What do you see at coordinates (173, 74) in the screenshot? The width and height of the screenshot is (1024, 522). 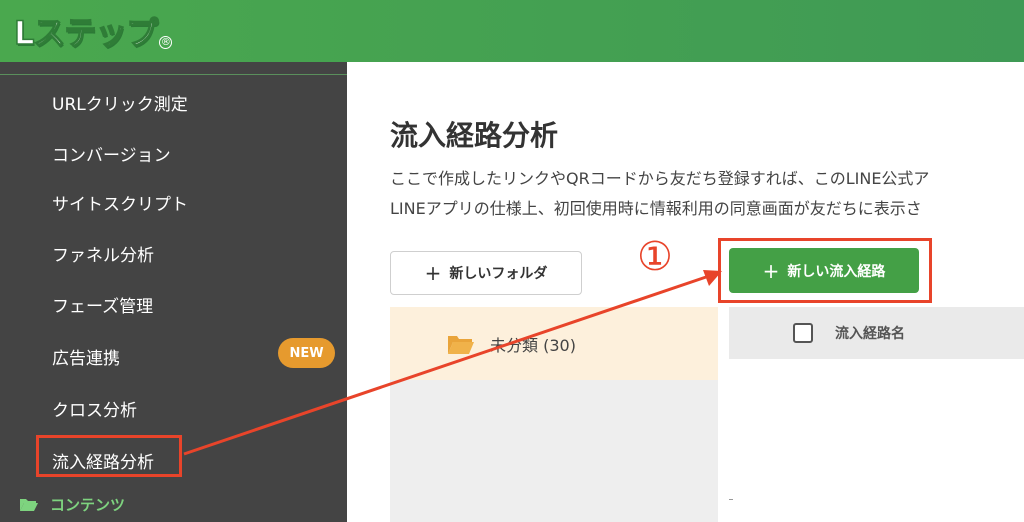 I see `sidebar-divider` at bounding box center [173, 74].